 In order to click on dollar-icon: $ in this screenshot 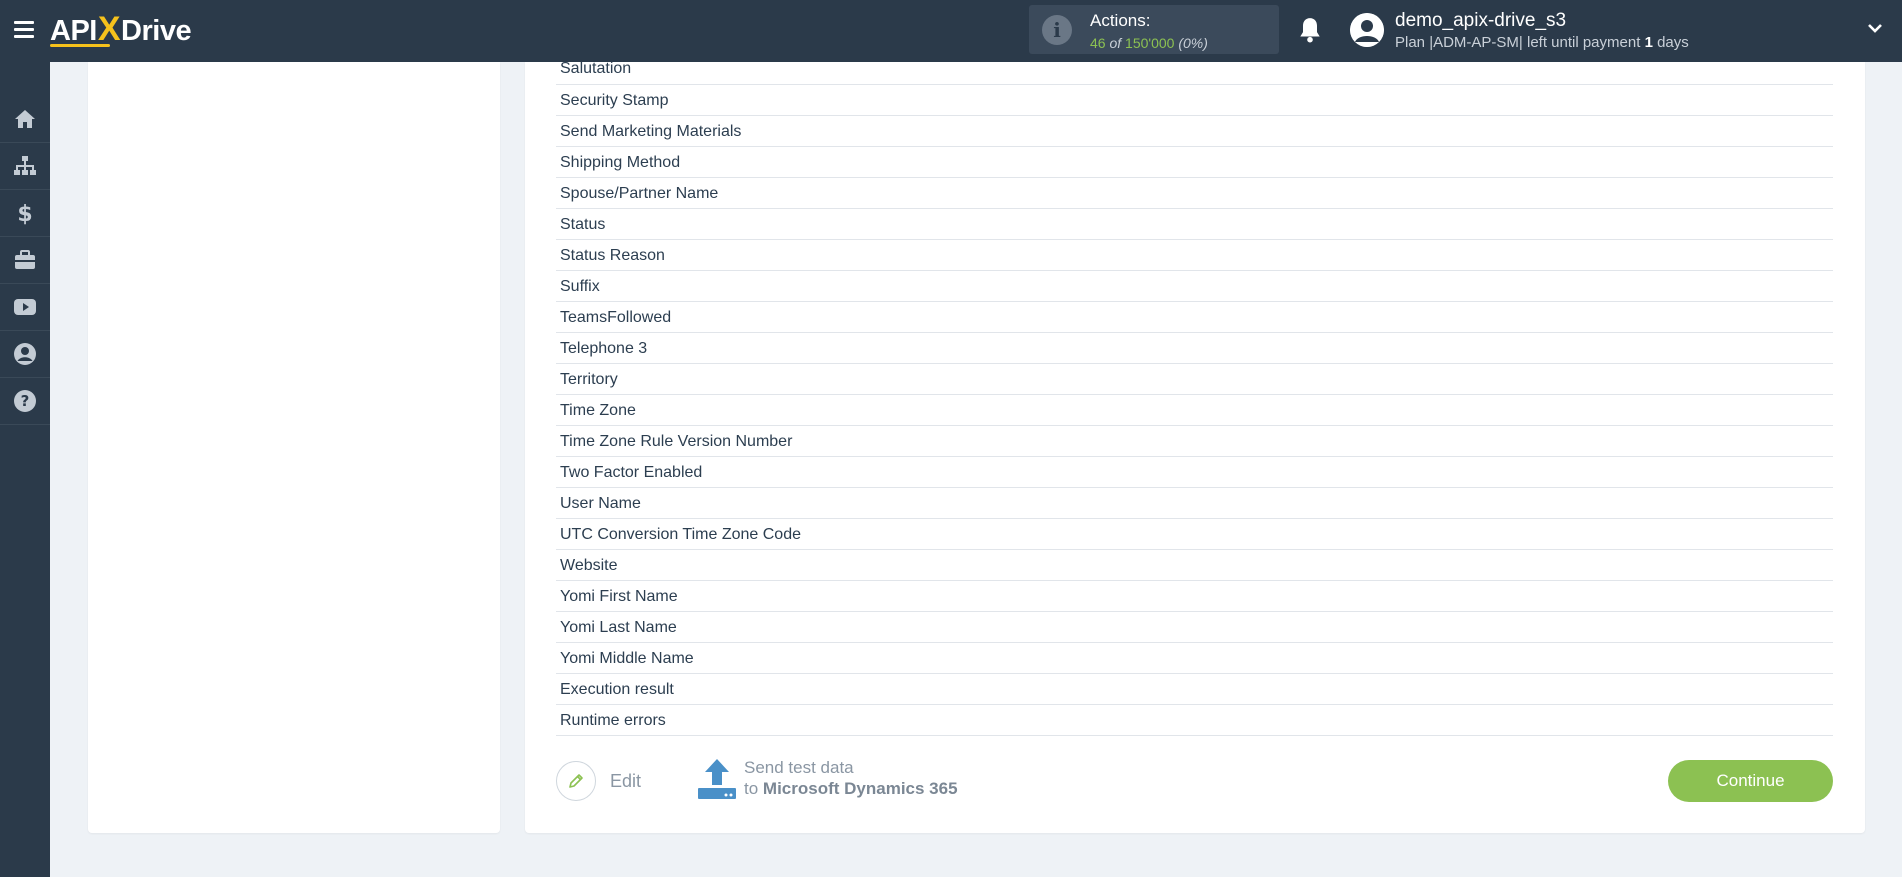, I will do `click(24, 213)`.